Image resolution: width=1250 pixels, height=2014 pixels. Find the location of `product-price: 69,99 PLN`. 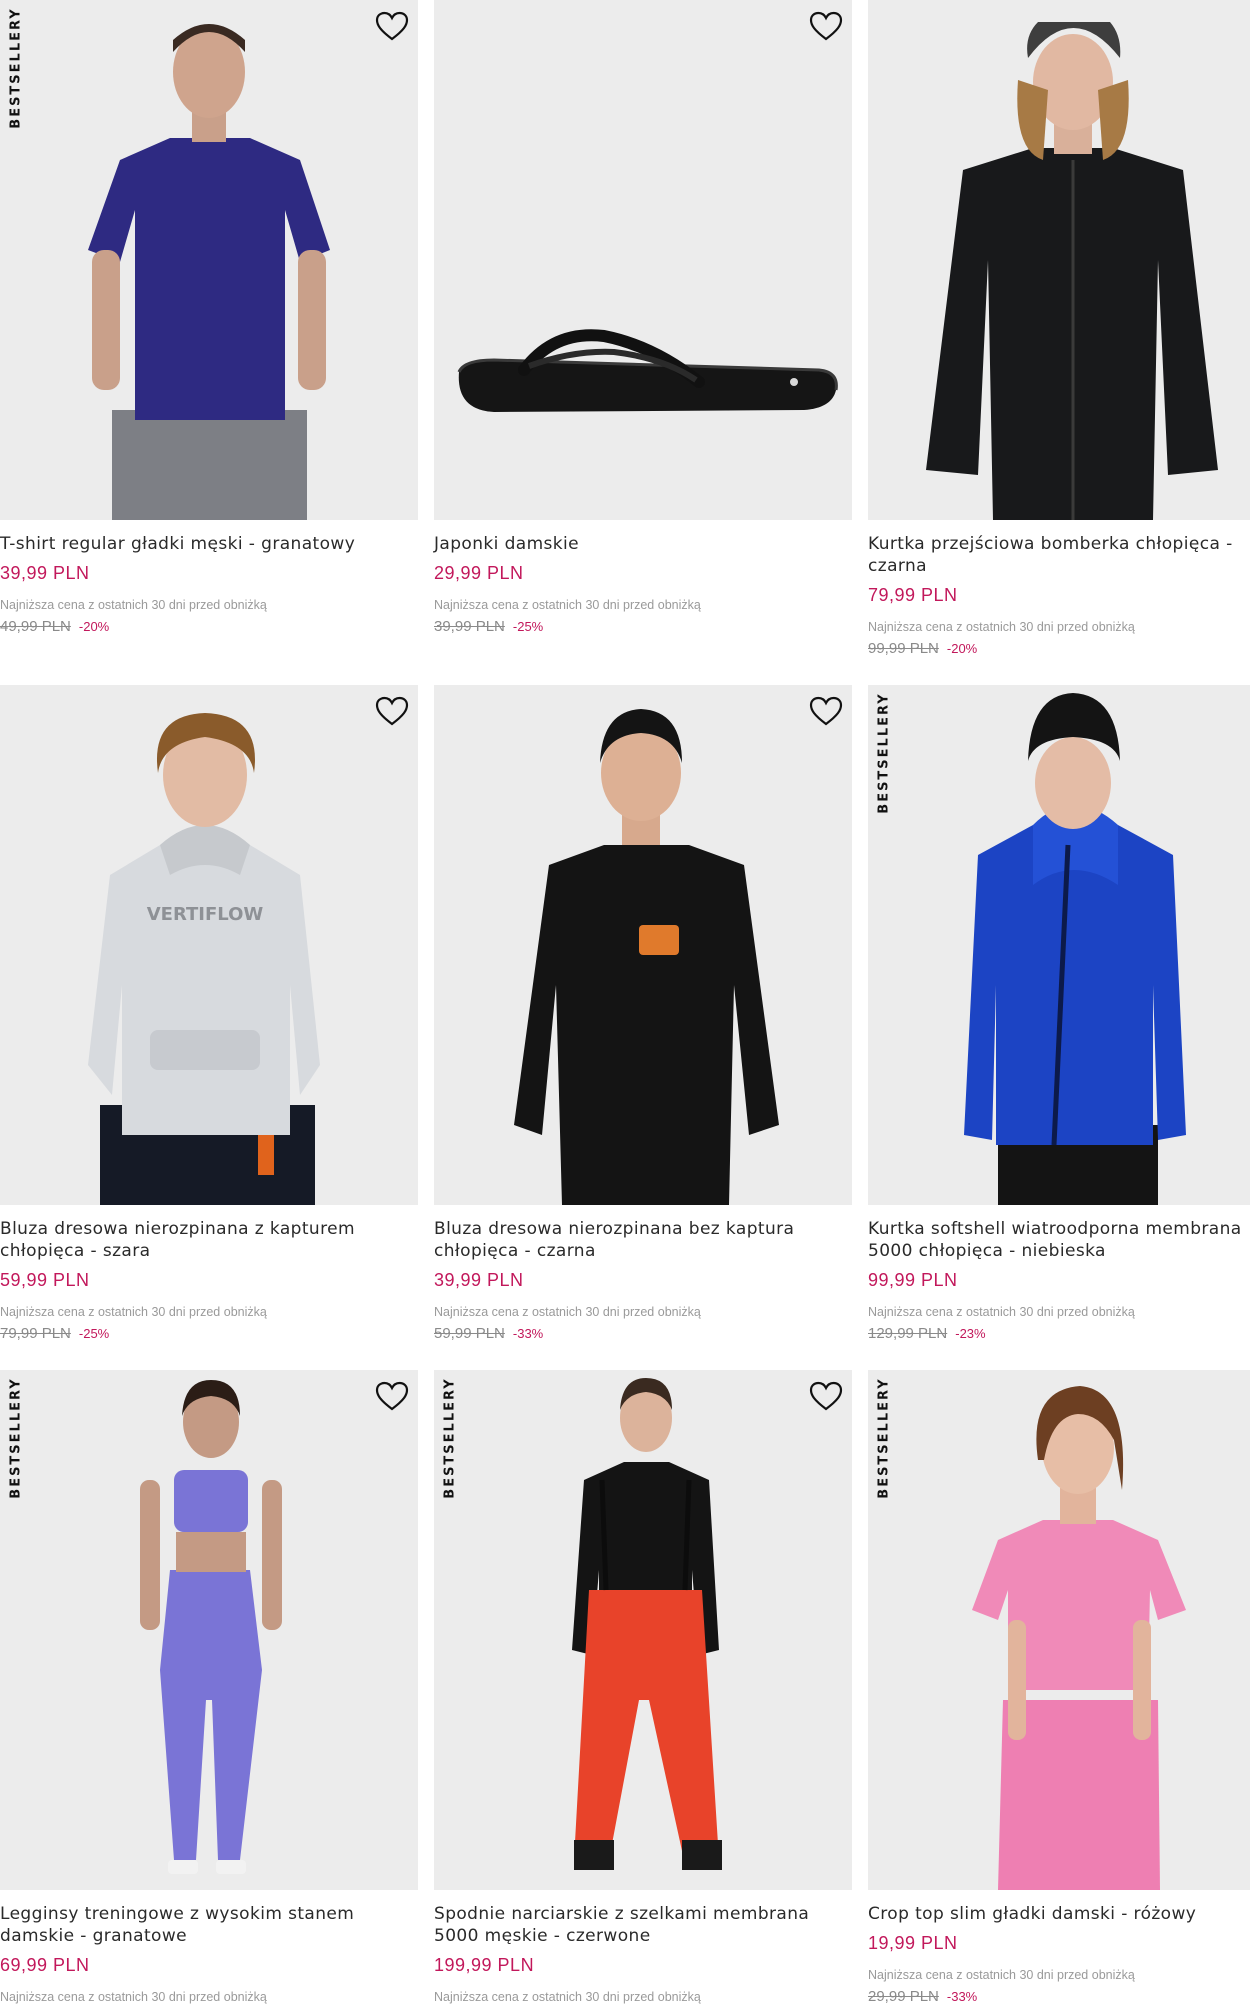

product-price: 69,99 PLN is located at coordinates (45, 1965).